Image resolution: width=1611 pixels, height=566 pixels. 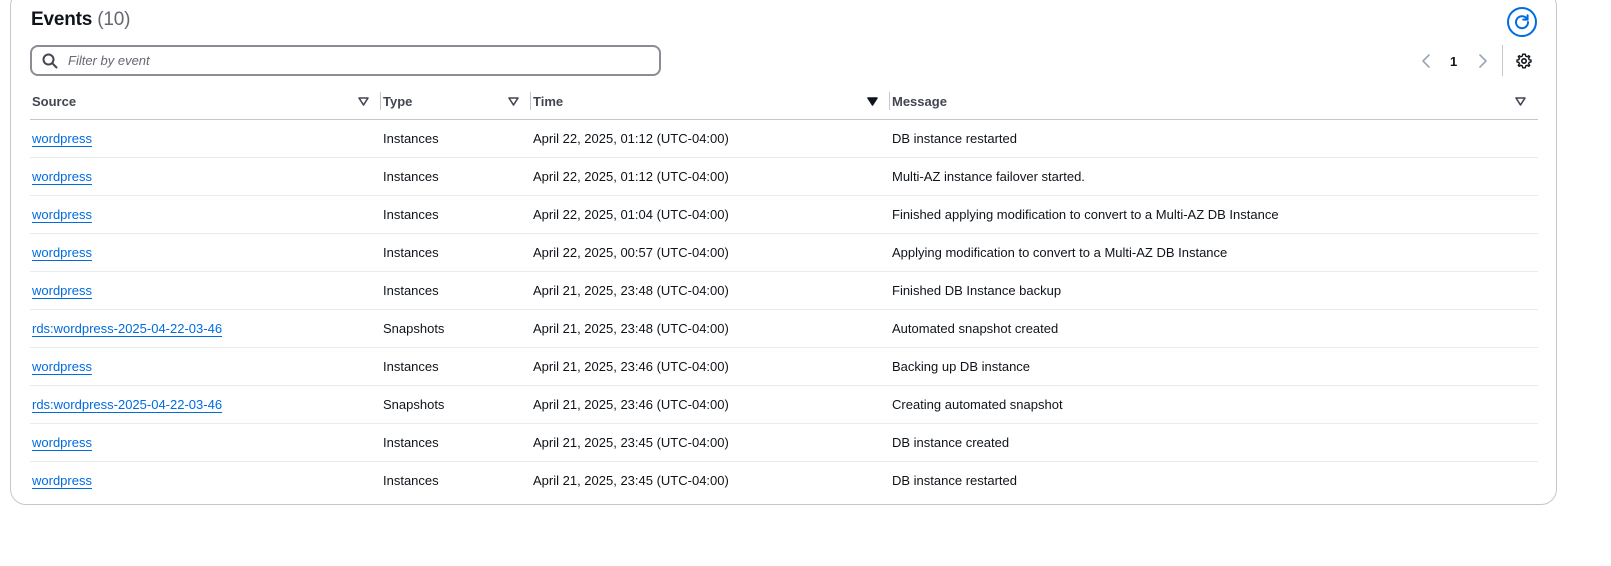 What do you see at coordinates (456, 101) in the screenshot?
I see `column-header-type: Type` at bounding box center [456, 101].